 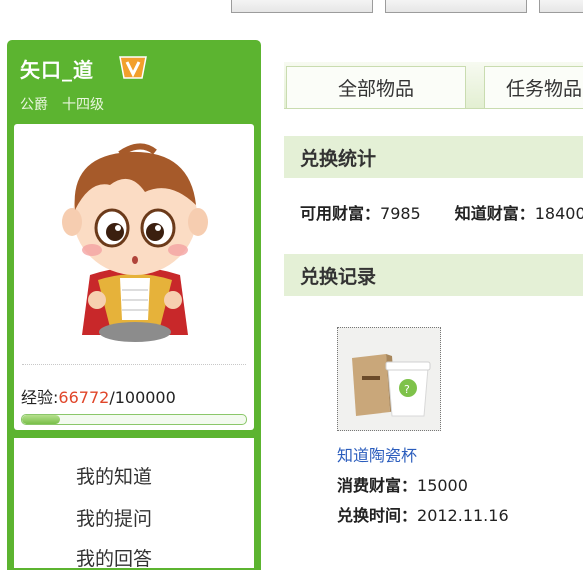 What do you see at coordinates (340, 213) in the screenshot?
I see `available-wealth-label: 可用财富：` at bounding box center [340, 213].